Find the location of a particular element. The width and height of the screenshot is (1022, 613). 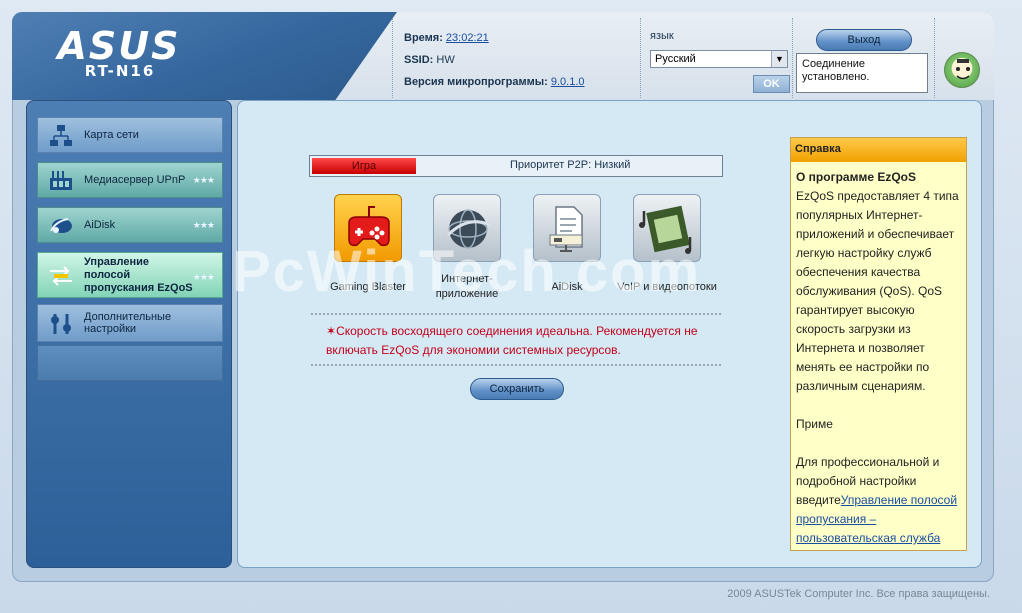

firmware-row: Версия микропрограммы: 9.0.1.0 is located at coordinates (494, 83).